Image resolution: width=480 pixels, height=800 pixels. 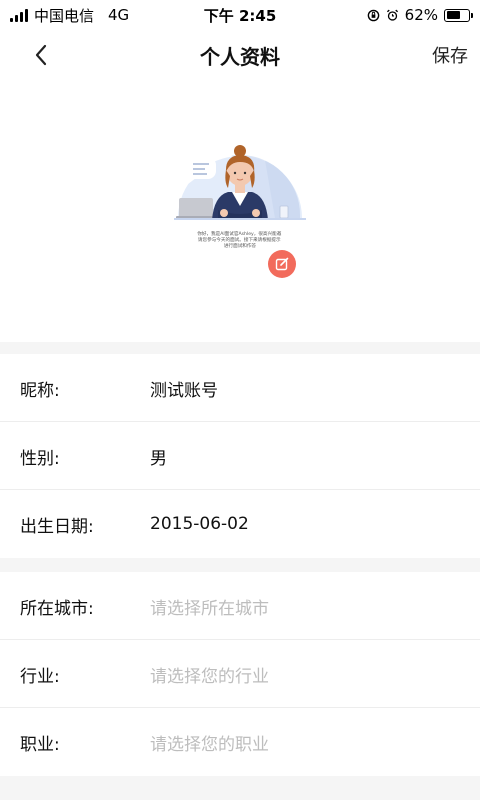 I want to click on nav-bar: 个人资料 保存, so click(x=240, y=55).